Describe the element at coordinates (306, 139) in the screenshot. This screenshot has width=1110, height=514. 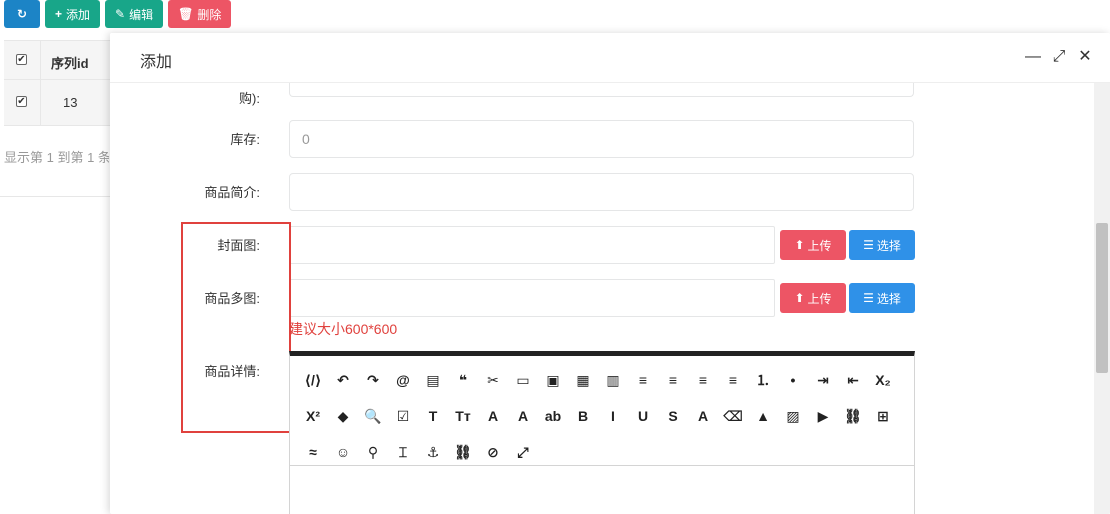
I see `stock-placeholder: 0` at that location.